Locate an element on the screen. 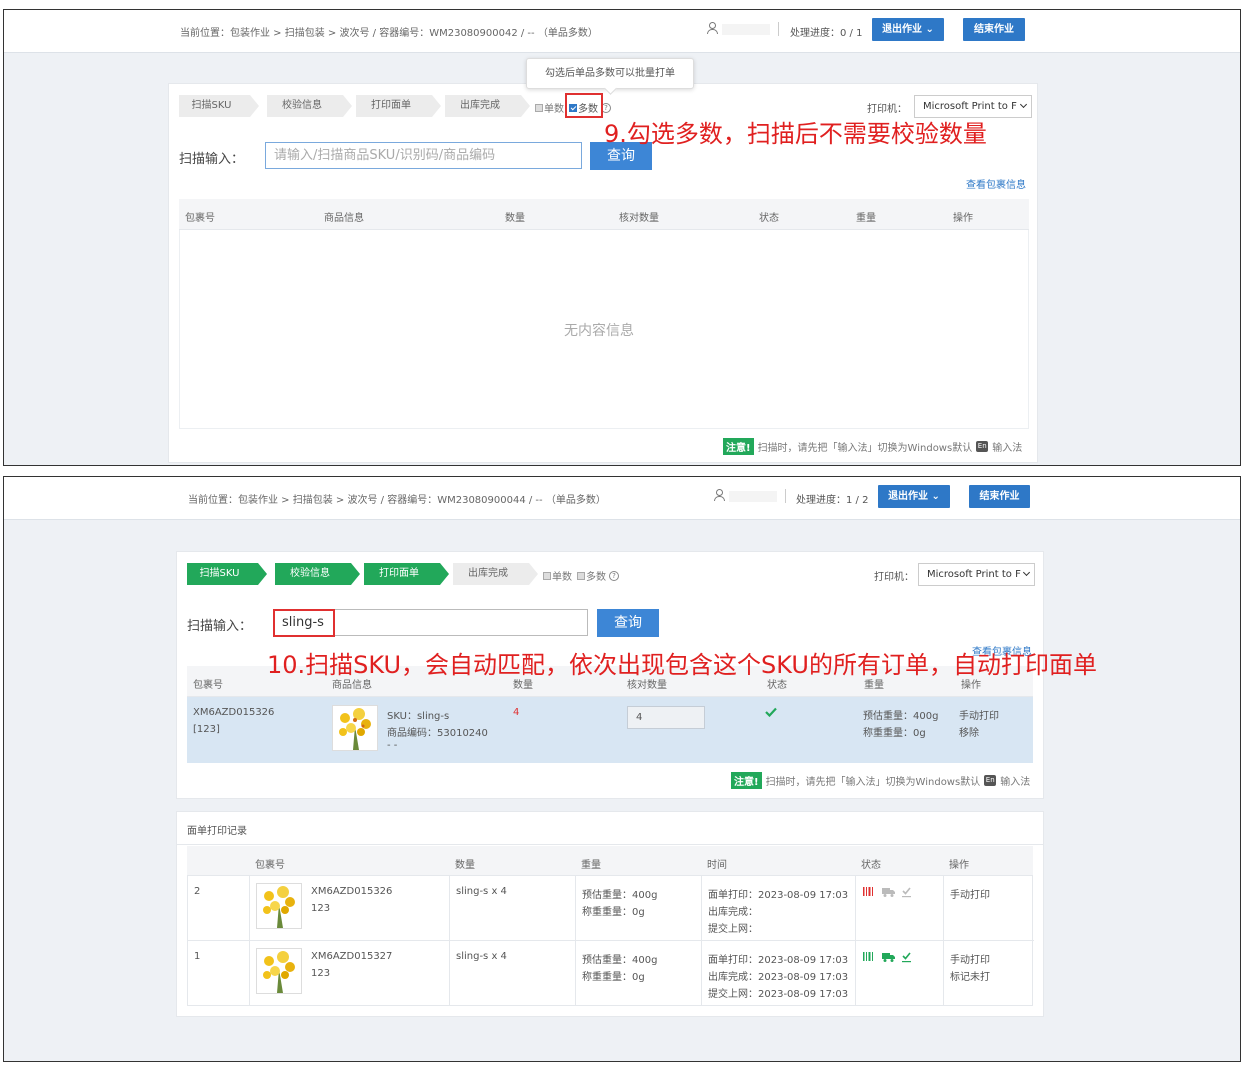 The height and width of the screenshot is (1069, 1246). help-tooltip: 勾选后单品多数可以批量打单 is located at coordinates (610, 73).